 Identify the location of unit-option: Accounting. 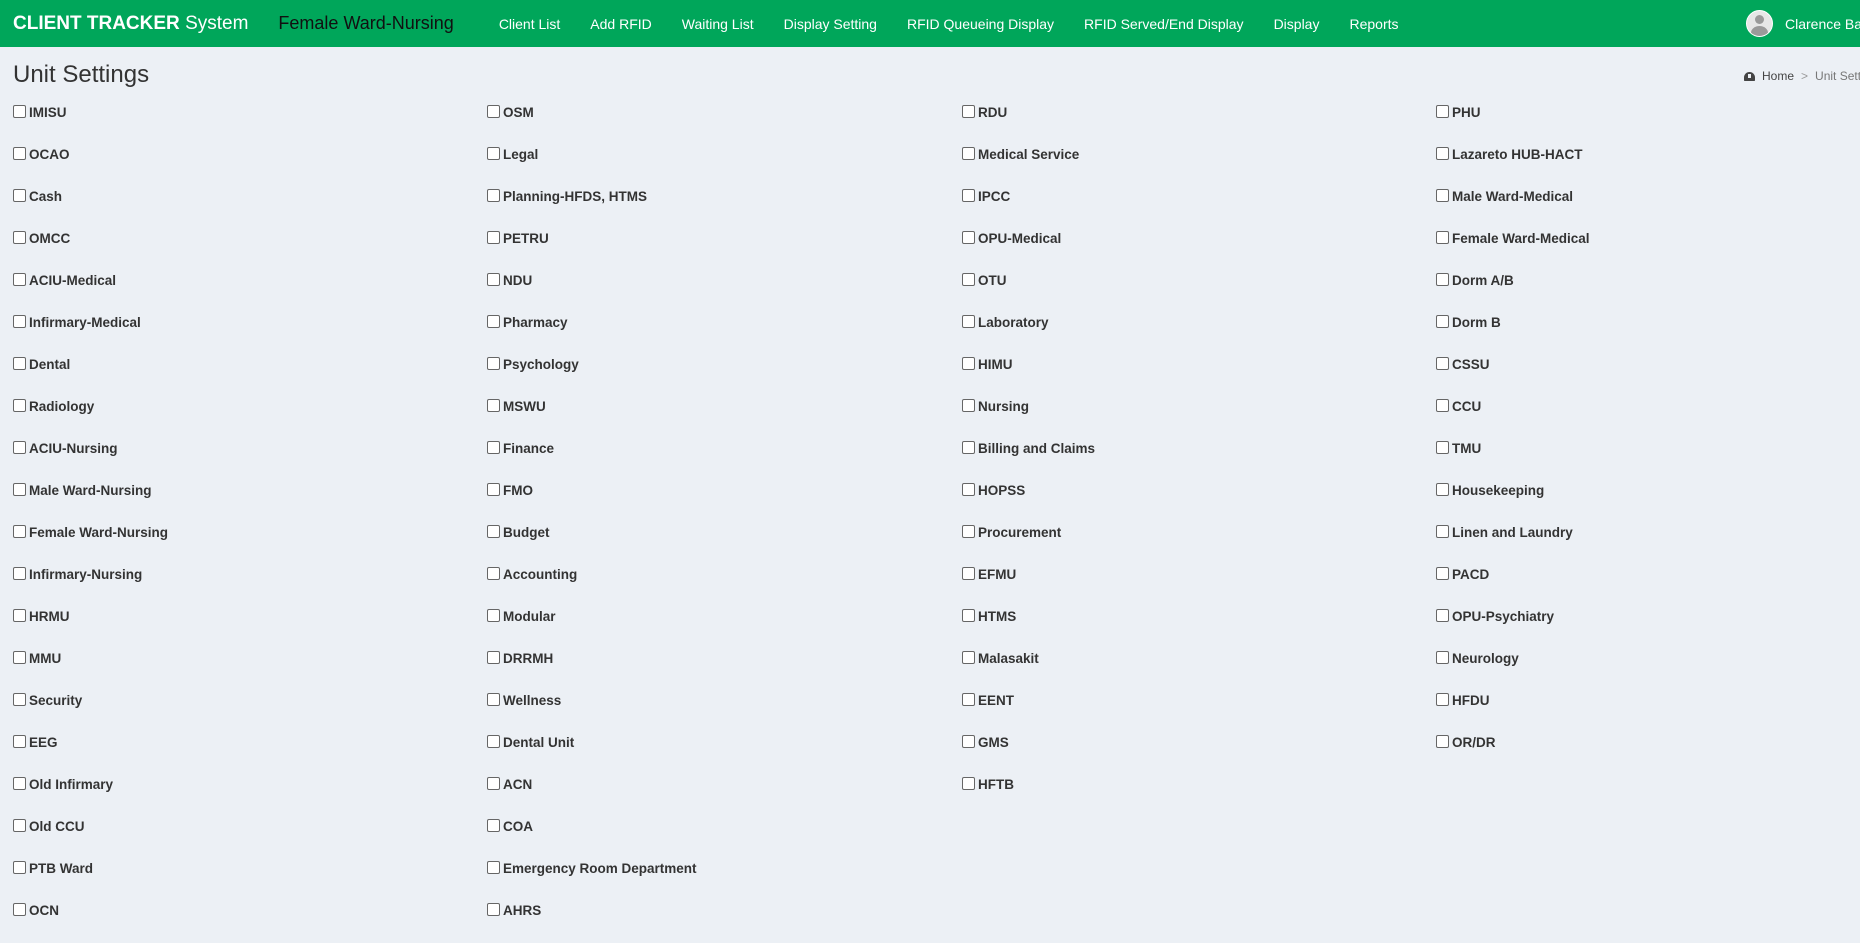
(722, 586).